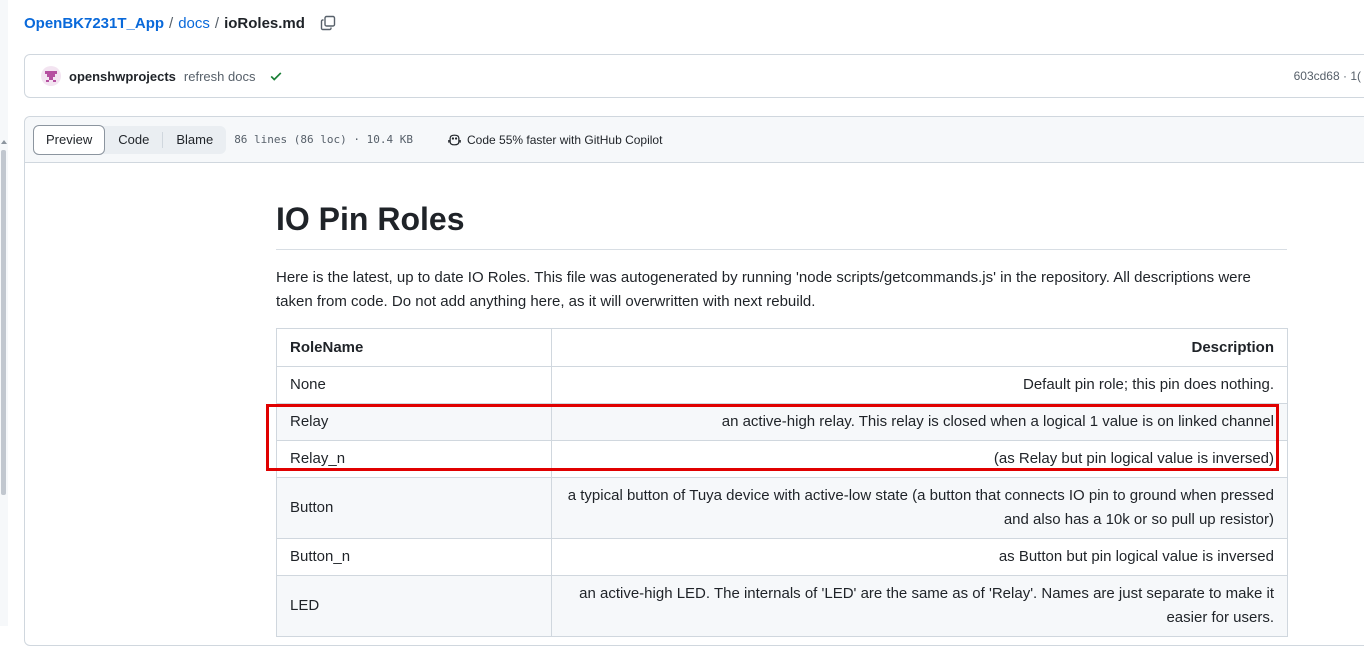 The width and height of the screenshot is (1364, 646). I want to click on tab-blame: Blame, so click(194, 140).